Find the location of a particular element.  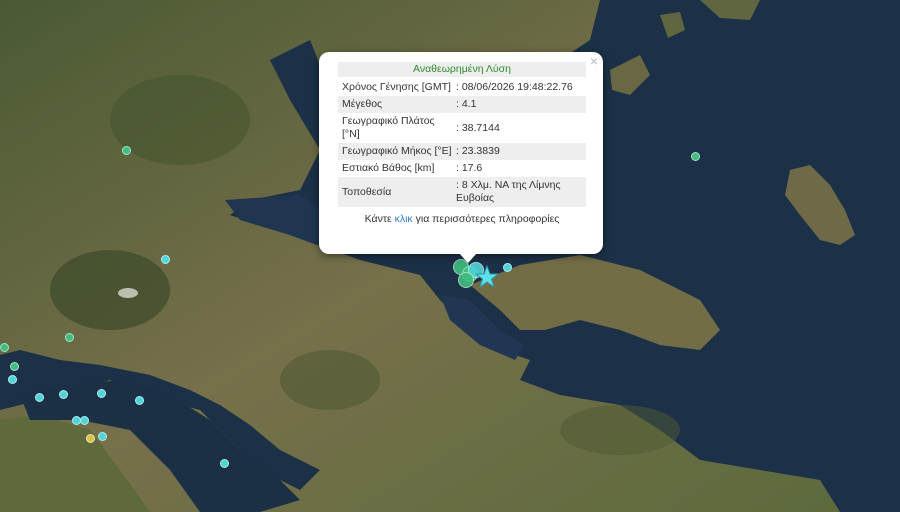

location-value: : 8 Χλμ. ΝΑ της Λίμνης Ευβοίας is located at coordinates (520, 192).